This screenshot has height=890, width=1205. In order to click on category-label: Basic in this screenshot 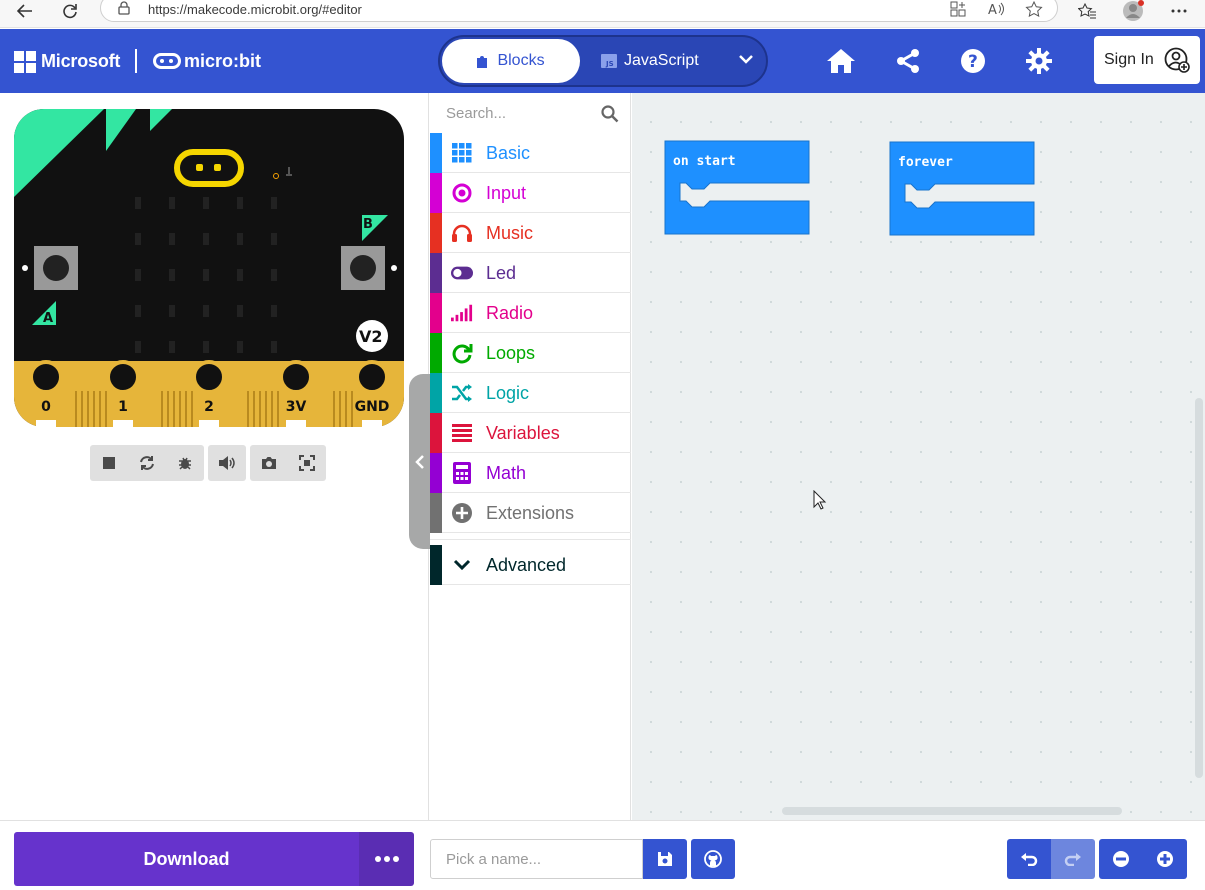, I will do `click(508, 153)`.